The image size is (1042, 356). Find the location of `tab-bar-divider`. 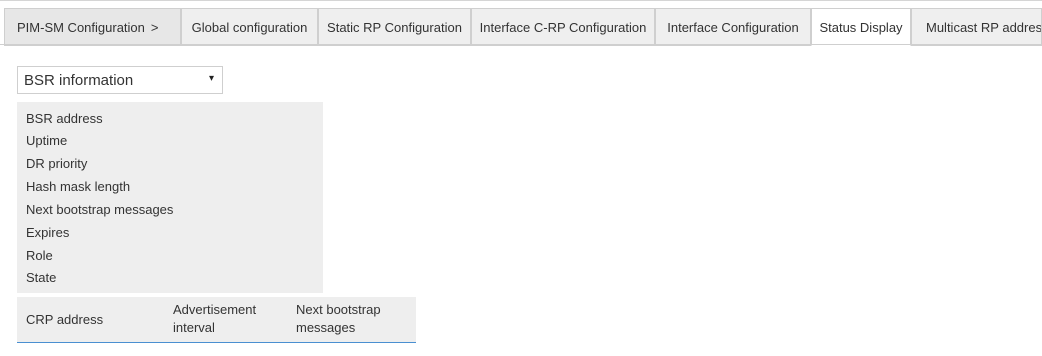

tab-bar-divider is located at coordinates (521, 44).